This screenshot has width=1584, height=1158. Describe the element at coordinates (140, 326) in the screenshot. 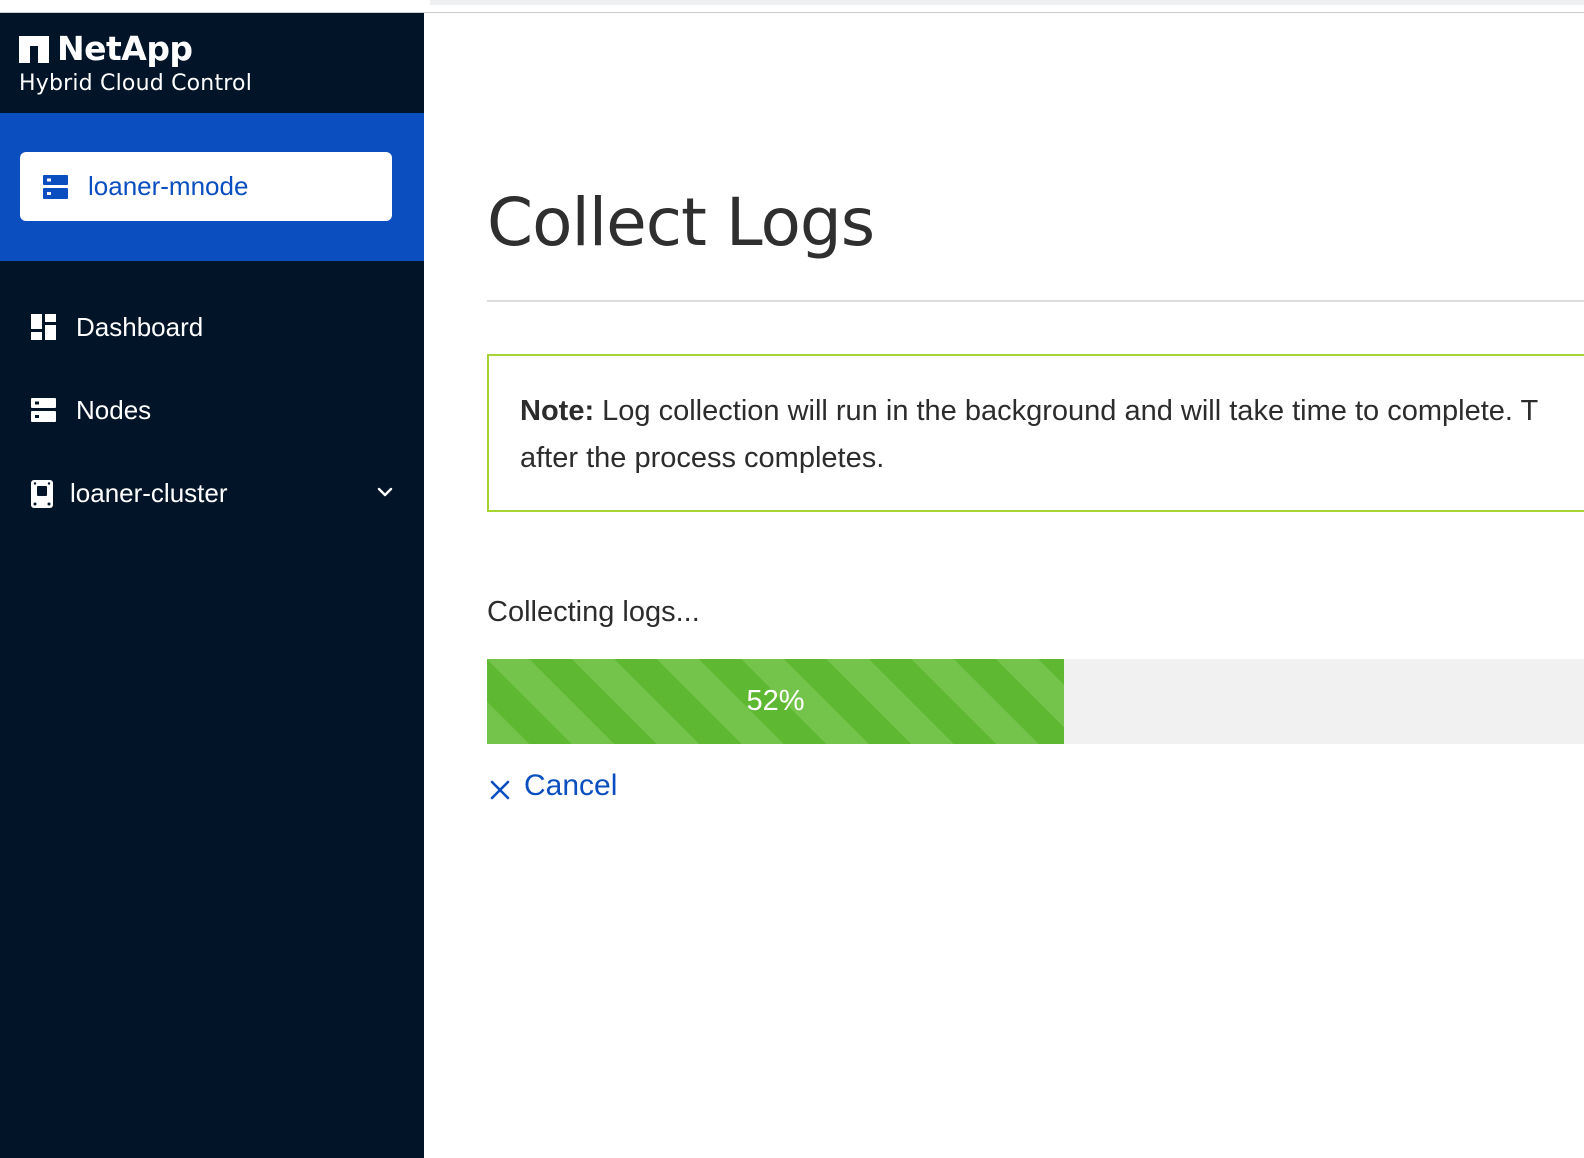

I see `sidebar-item-label: Dashboard` at that location.